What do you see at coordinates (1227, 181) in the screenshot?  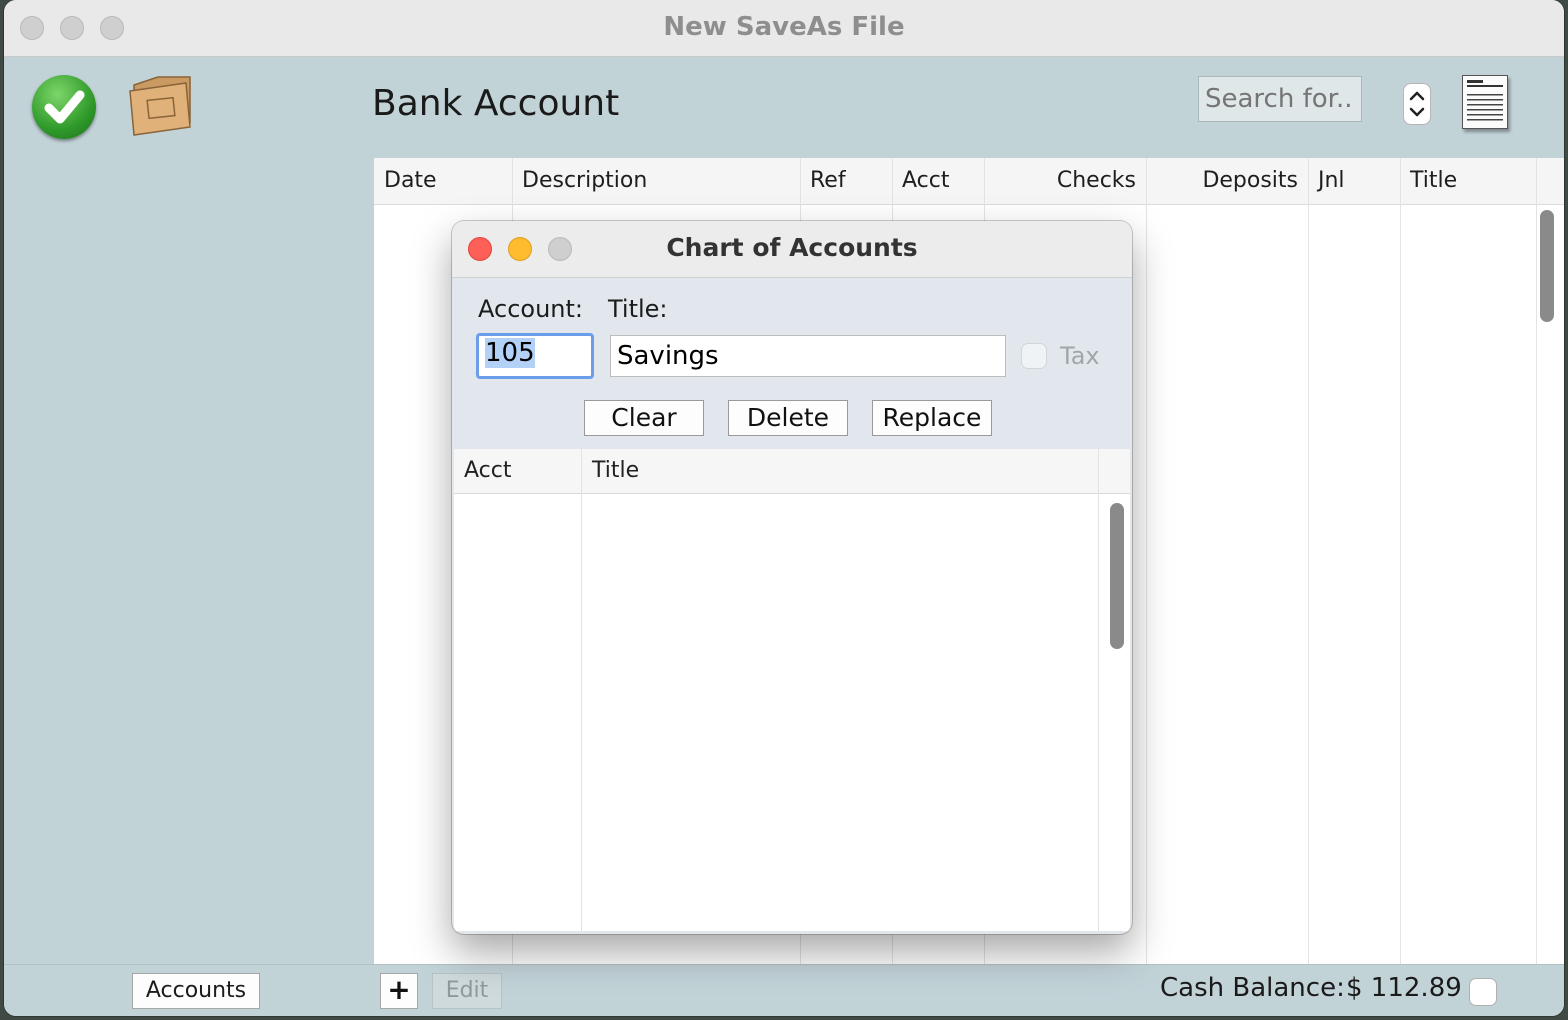 I see `column-header-deposits: Deposits` at bounding box center [1227, 181].